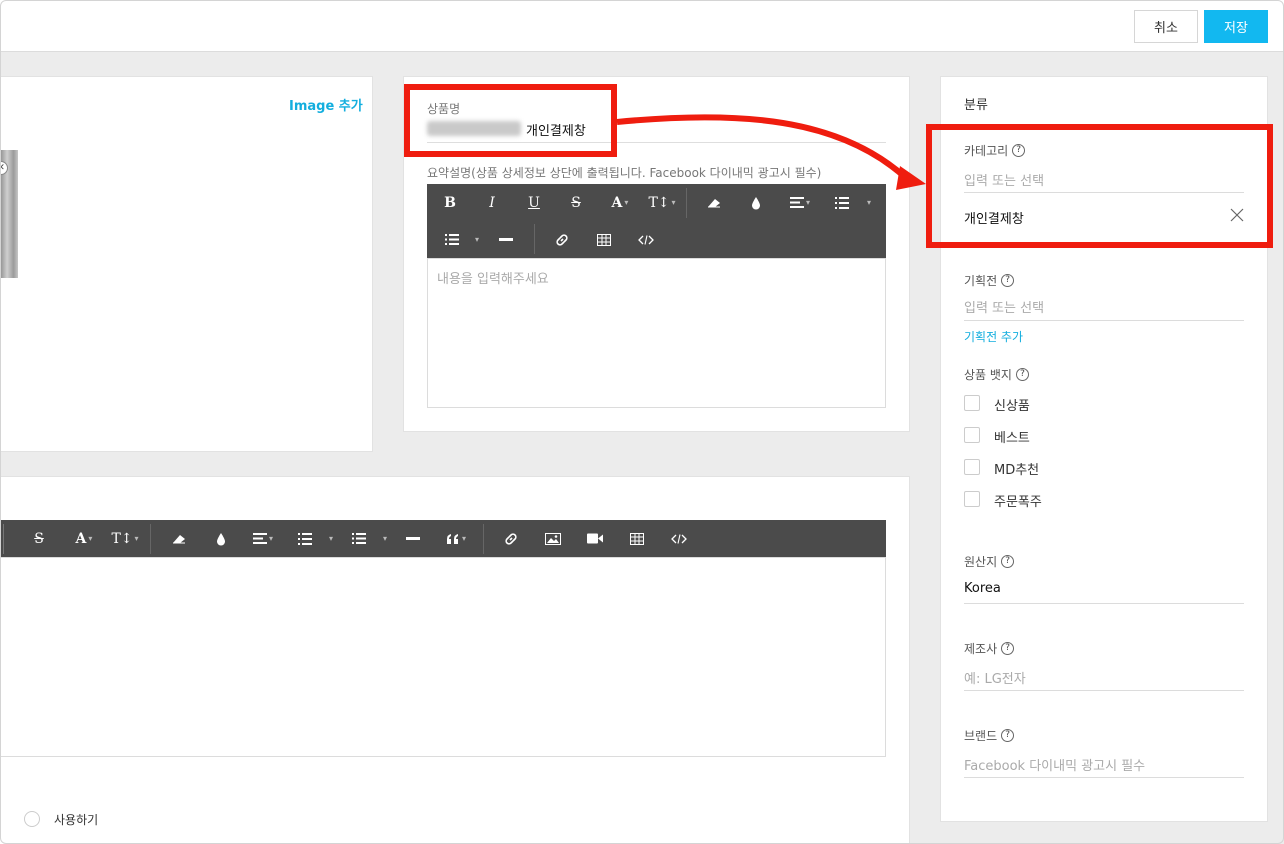 This screenshot has width=1284, height=844. What do you see at coordinates (988, 375) in the screenshot?
I see `badge-label-text: 상품 뱃지` at bounding box center [988, 375].